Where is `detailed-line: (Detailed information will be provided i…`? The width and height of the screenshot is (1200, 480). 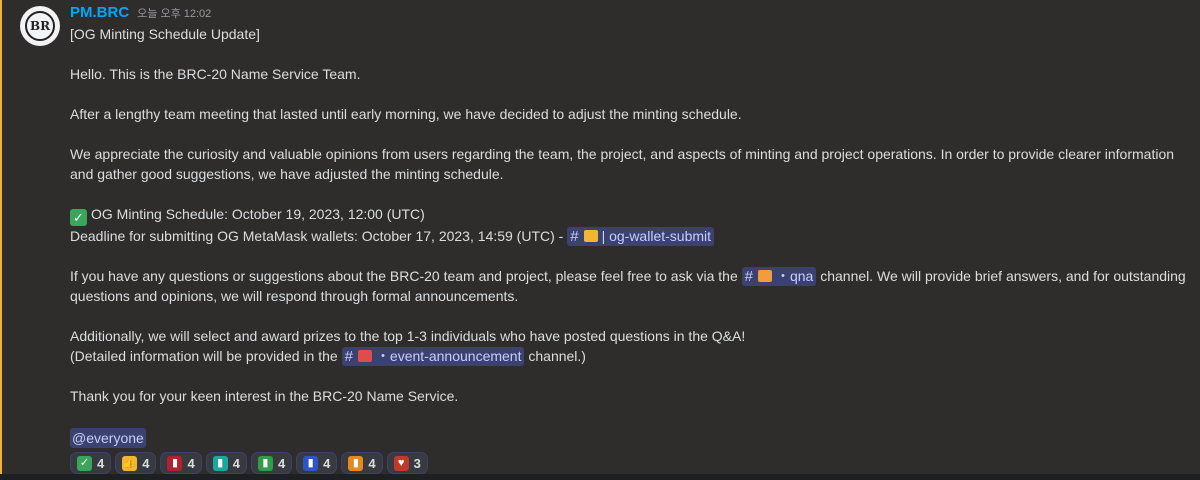
detailed-line: (Detailed information will be provided i… is located at coordinates (630, 356).